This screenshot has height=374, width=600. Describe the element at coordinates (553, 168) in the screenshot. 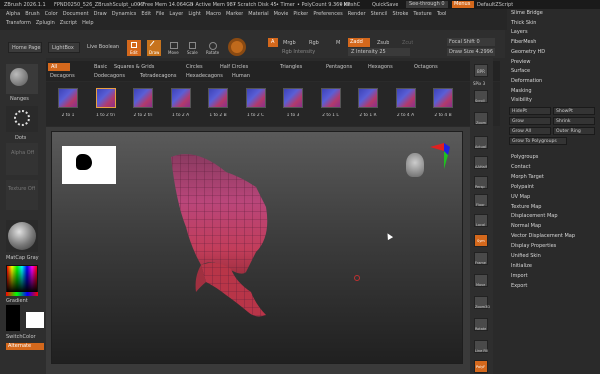

I see `subpalette-contact: Contact` at that location.